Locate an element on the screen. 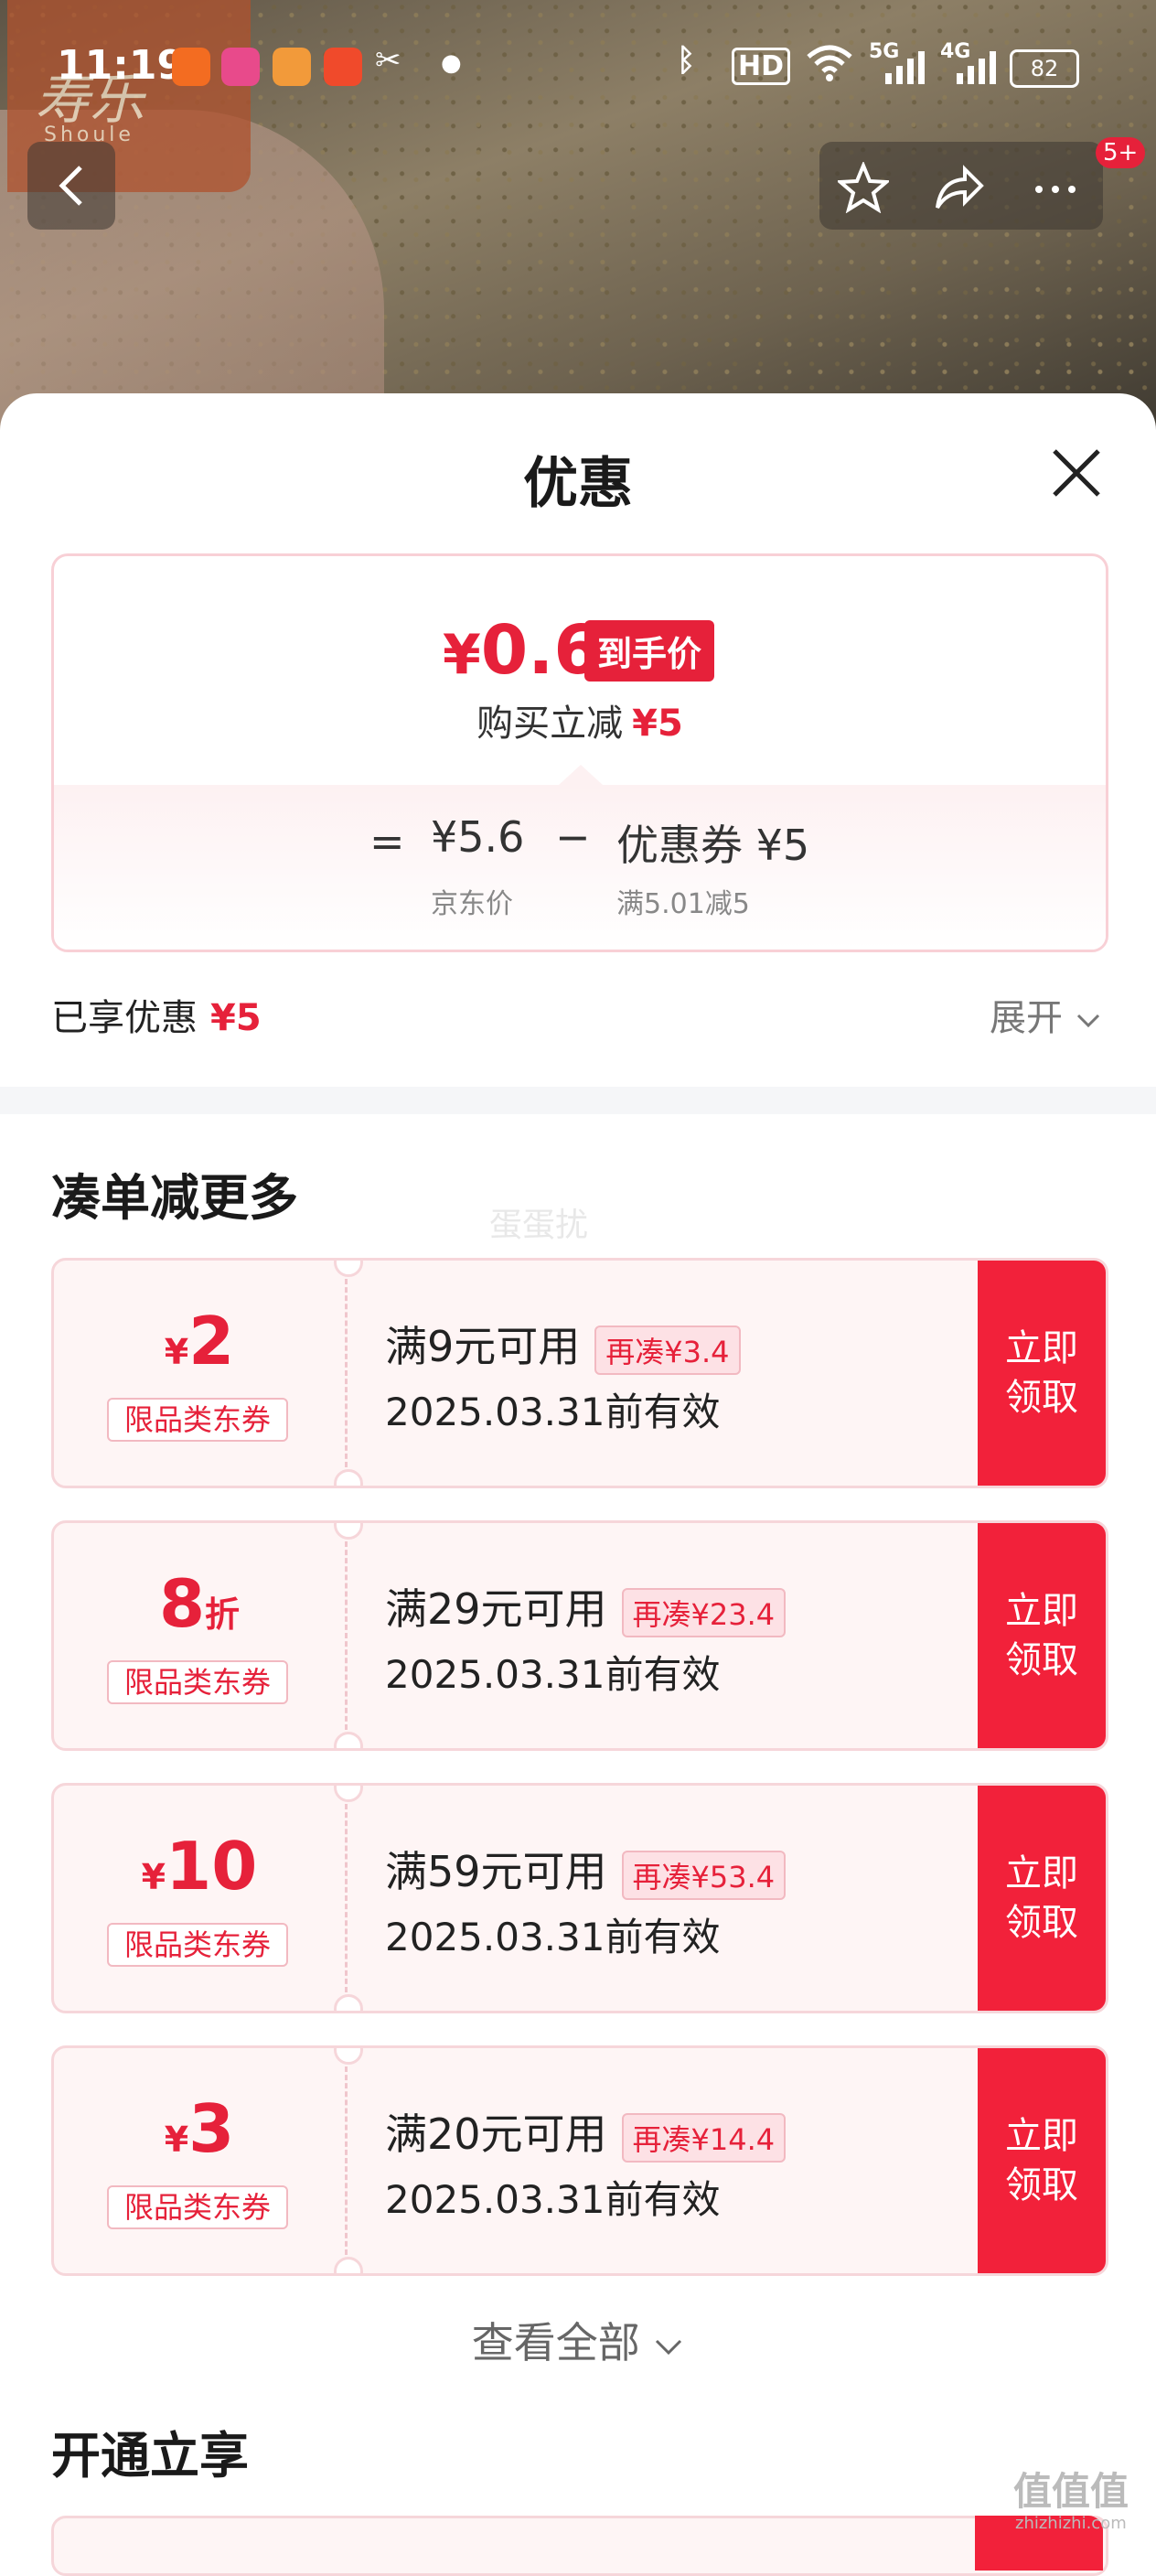 The width and height of the screenshot is (1156, 2576). coupon-amount: 8折 is located at coordinates (199, 1609).